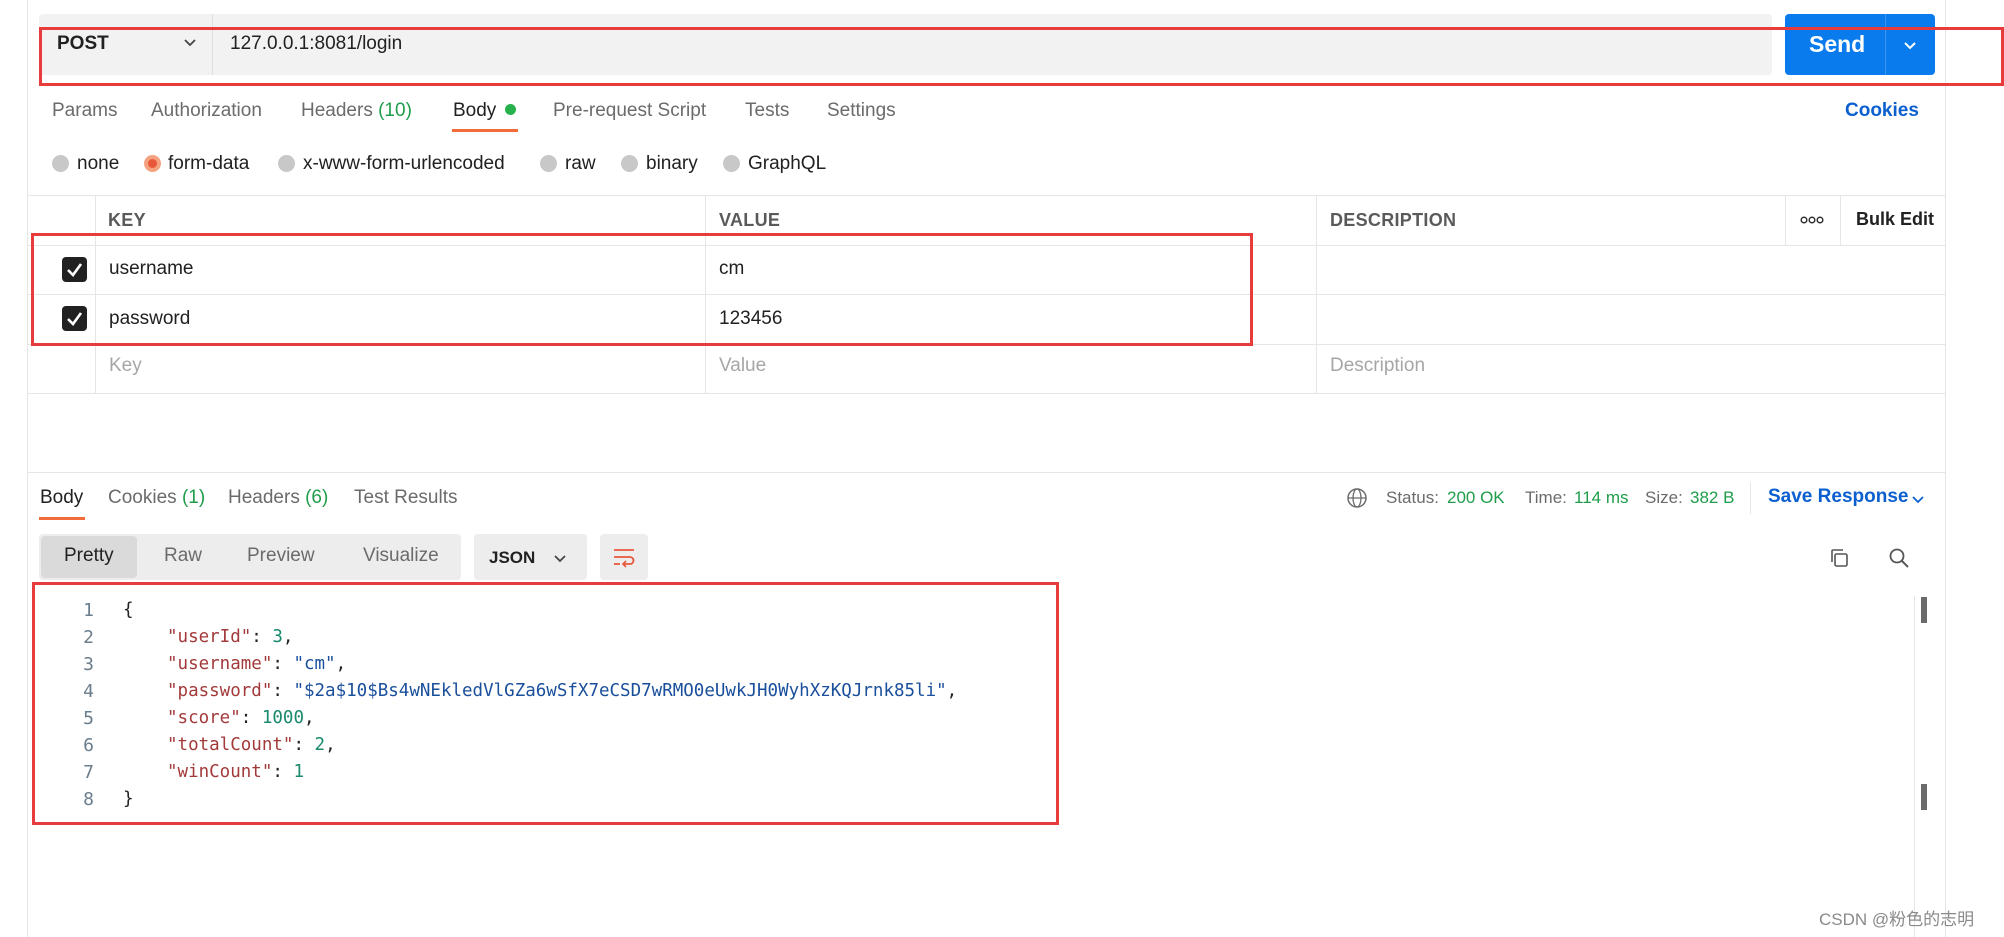 The width and height of the screenshot is (2004, 937). What do you see at coordinates (337, 110) in the screenshot?
I see `tab-headers-label: Headers` at bounding box center [337, 110].